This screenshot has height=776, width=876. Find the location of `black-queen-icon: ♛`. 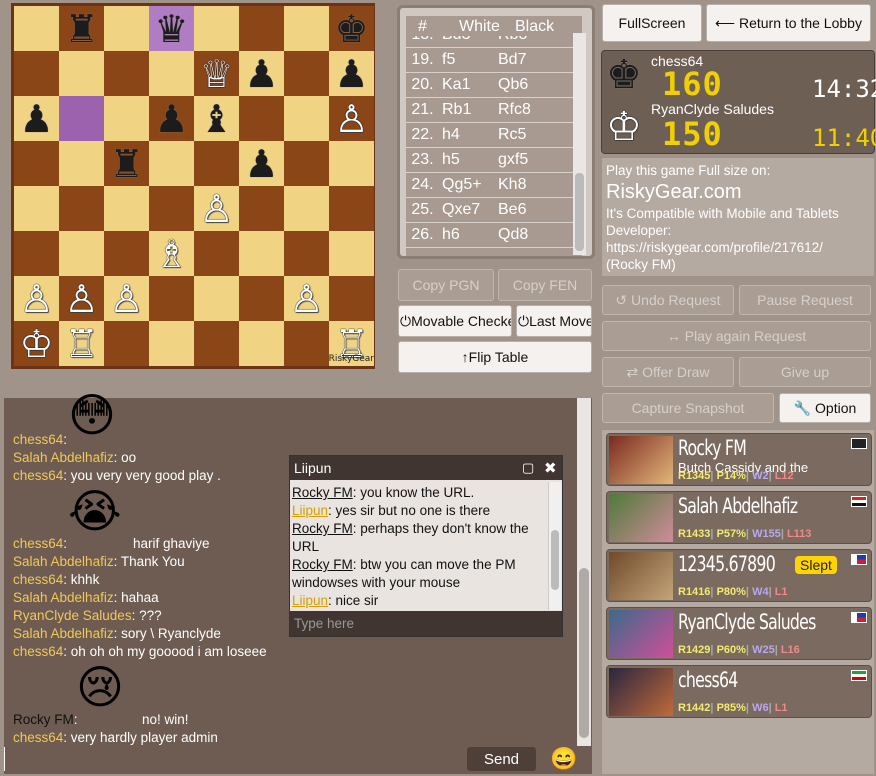

black-queen-icon: ♛ is located at coordinates (171, 29).